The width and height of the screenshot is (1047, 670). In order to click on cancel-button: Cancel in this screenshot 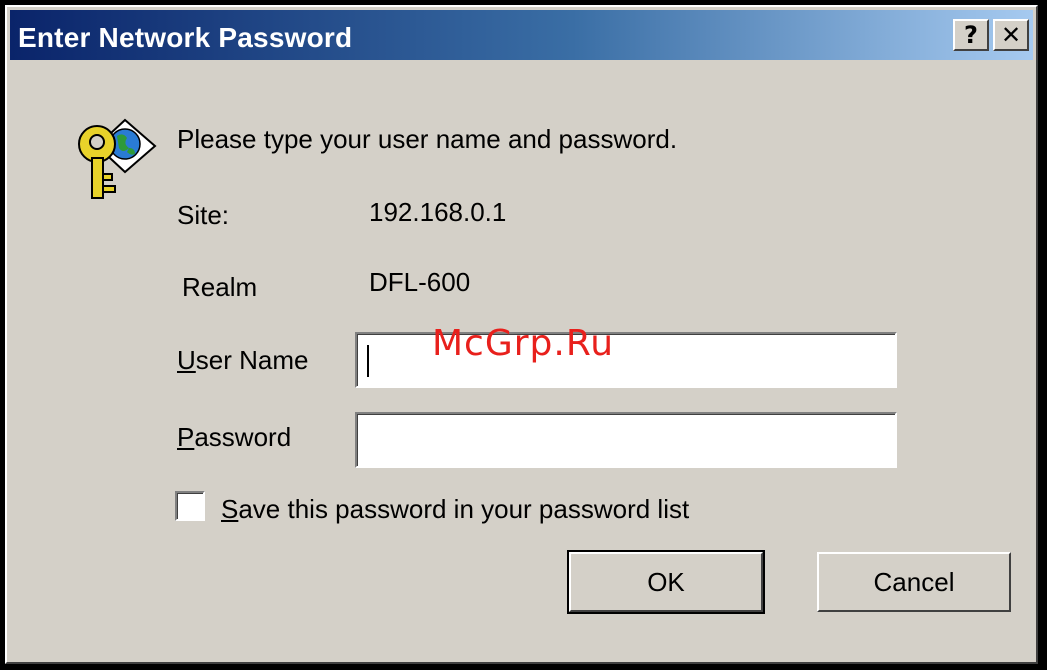, I will do `click(914, 582)`.